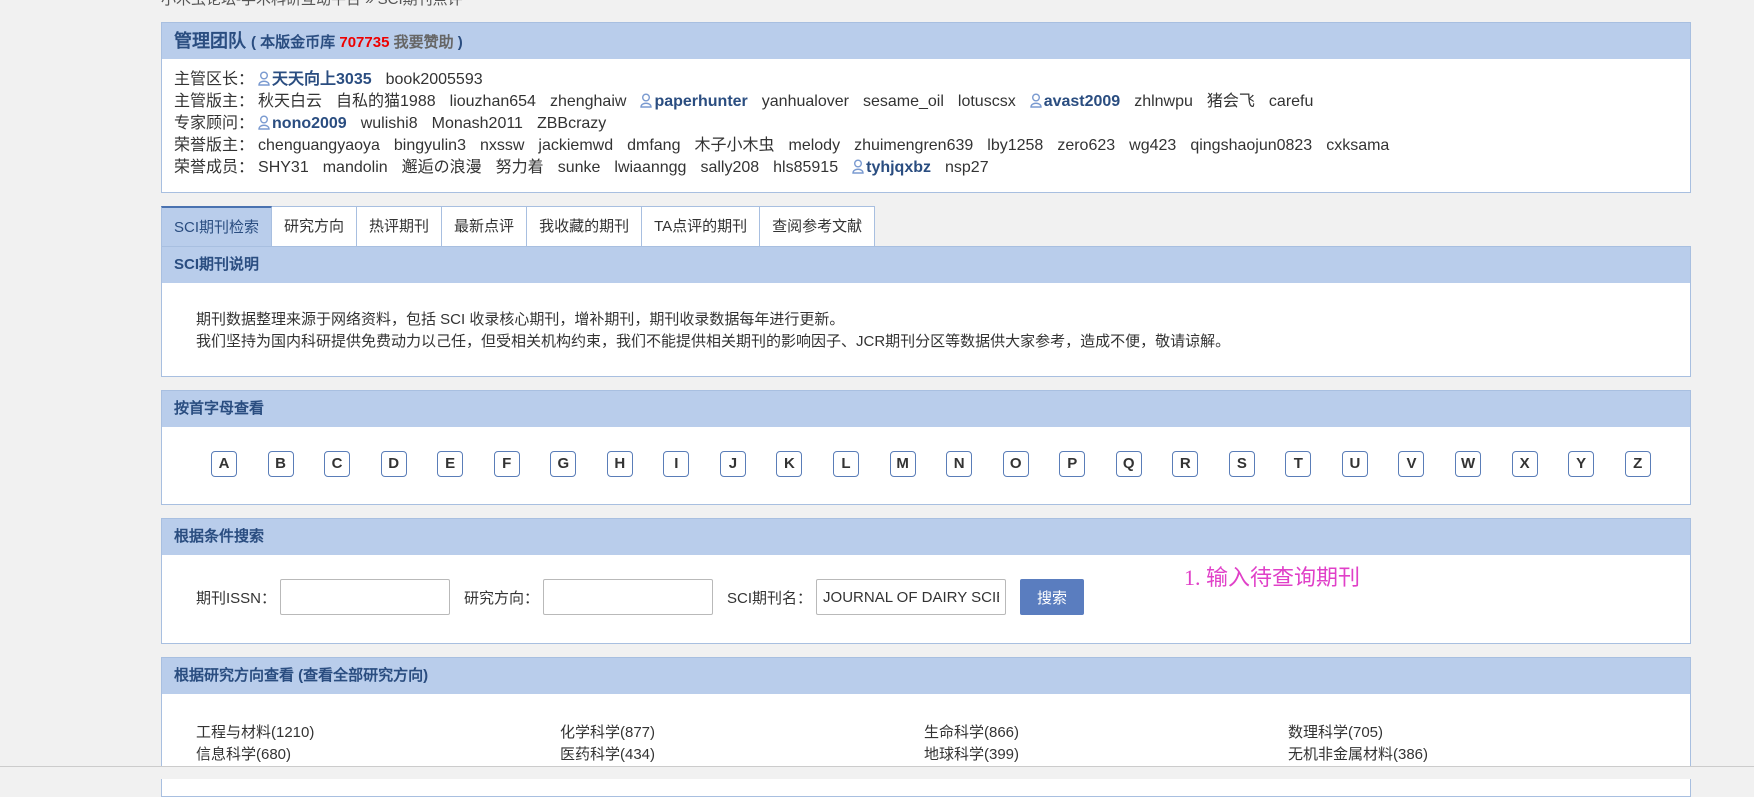 This screenshot has height=797, width=1754. What do you see at coordinates (1470, 733) in the screenshot?
I see `direction-link: 数理科学(705)` at bounding box center [1470, 733].